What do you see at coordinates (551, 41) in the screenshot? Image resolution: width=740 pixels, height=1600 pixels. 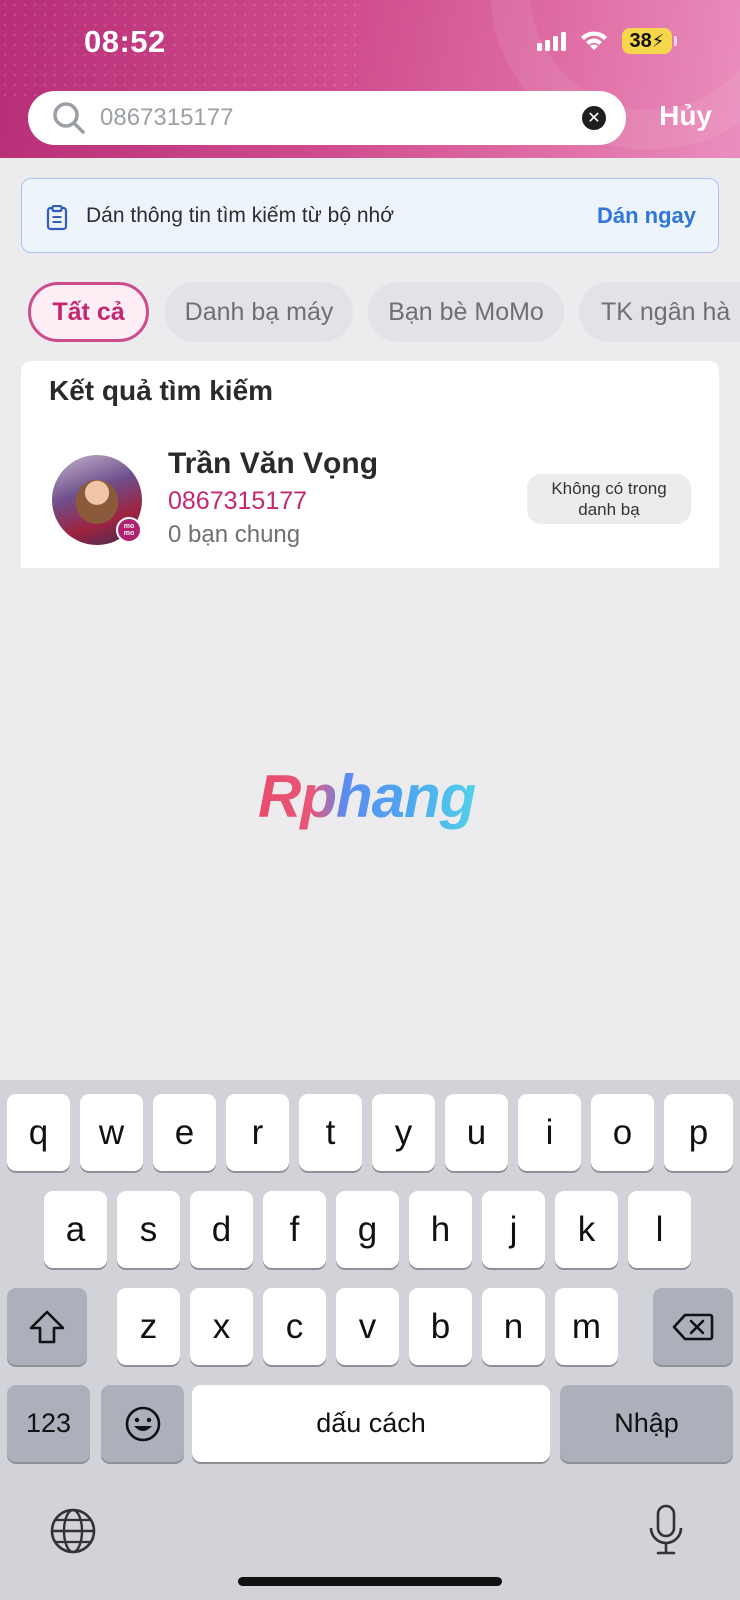 I see `cellular-signal-icon` at bounding box center [551, 41].